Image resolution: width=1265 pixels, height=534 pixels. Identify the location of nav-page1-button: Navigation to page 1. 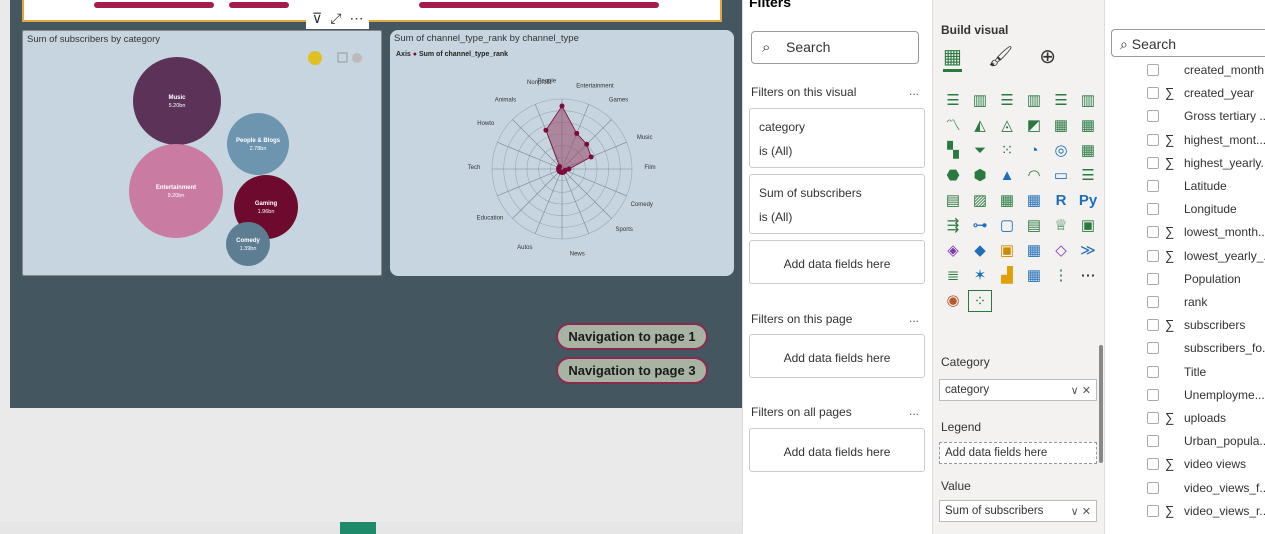
(632, 336).